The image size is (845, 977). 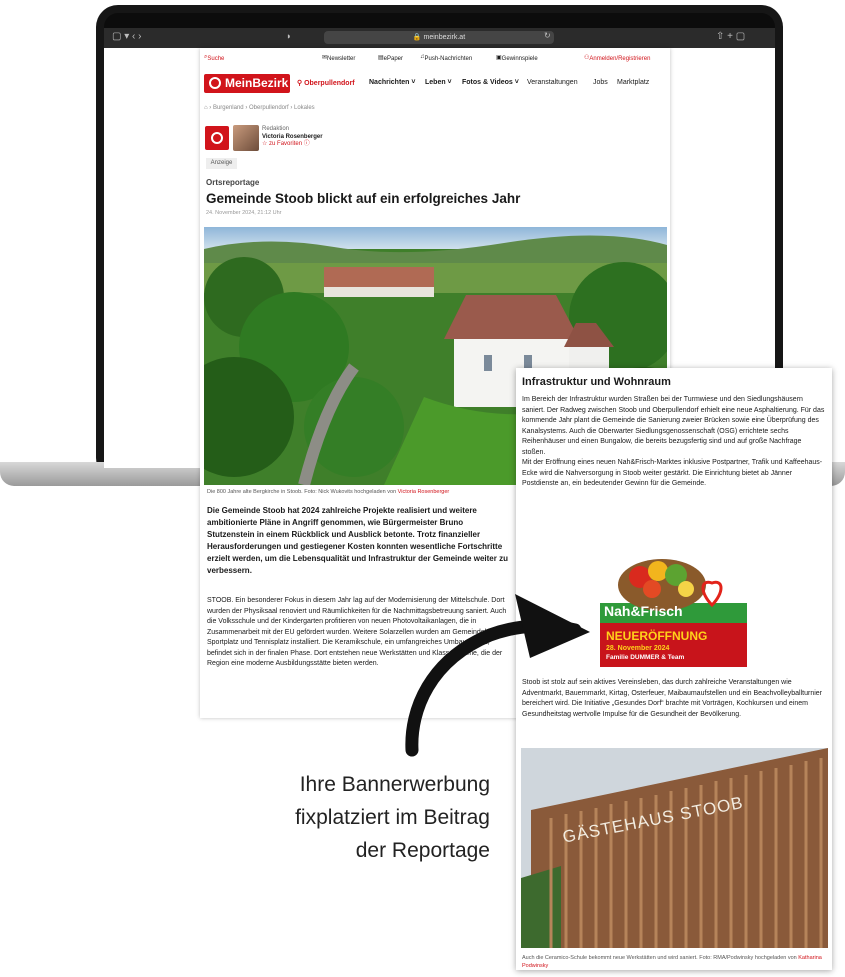 I want to click on reload-icon: ↻, so click(x=547, y=35).